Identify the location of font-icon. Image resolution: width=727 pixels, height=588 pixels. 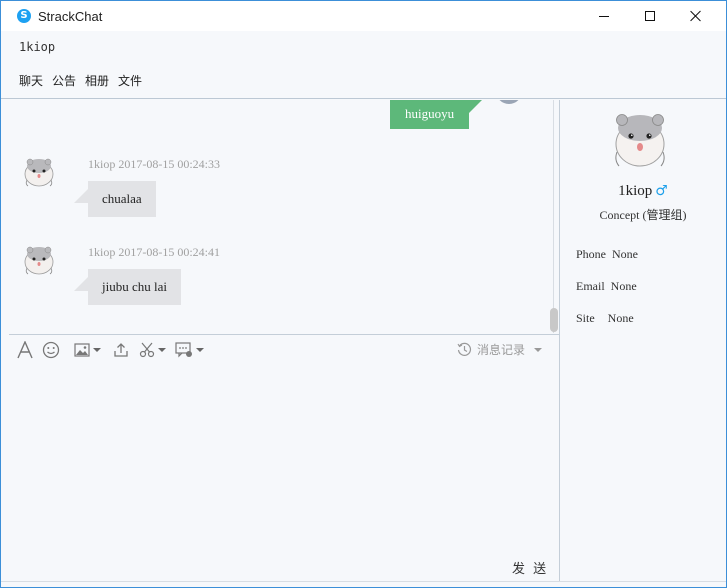
(25, 350).